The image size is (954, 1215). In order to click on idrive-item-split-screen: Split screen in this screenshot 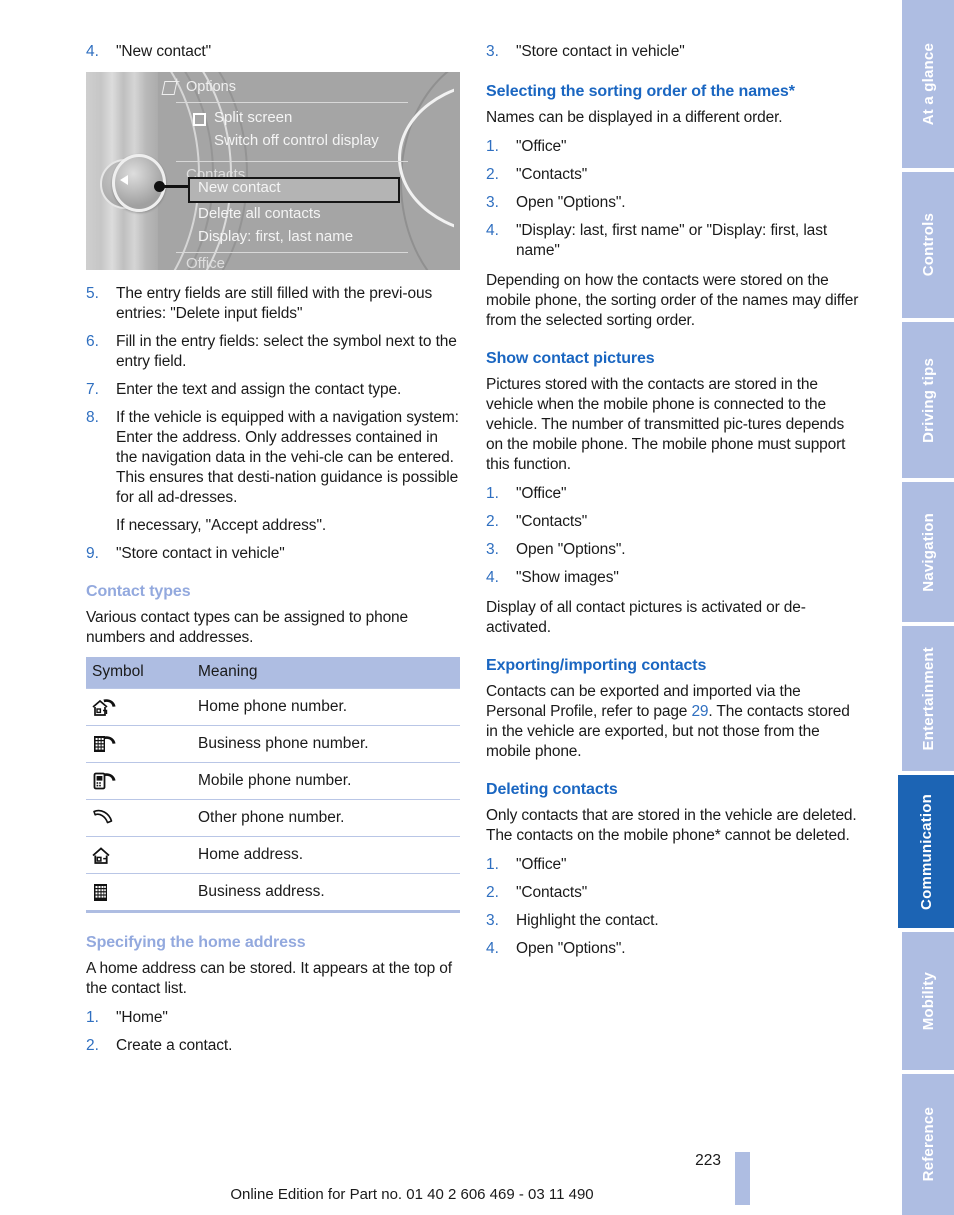, I will do `click(253, 117)`.